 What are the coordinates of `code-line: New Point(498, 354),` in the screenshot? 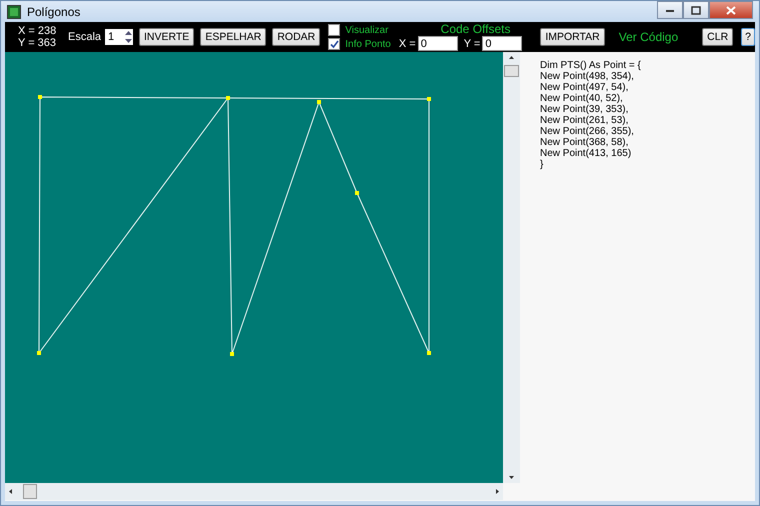 It's located at (587, 76).